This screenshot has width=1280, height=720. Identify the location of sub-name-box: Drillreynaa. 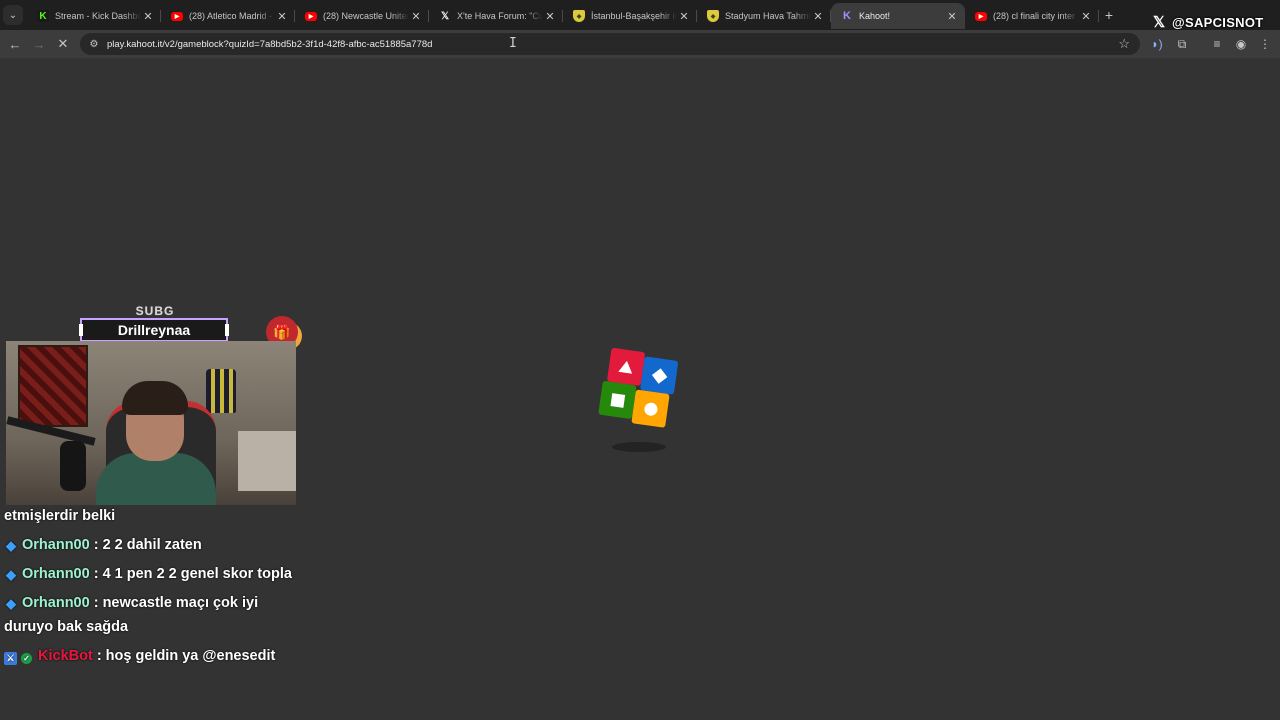
(154, 330).